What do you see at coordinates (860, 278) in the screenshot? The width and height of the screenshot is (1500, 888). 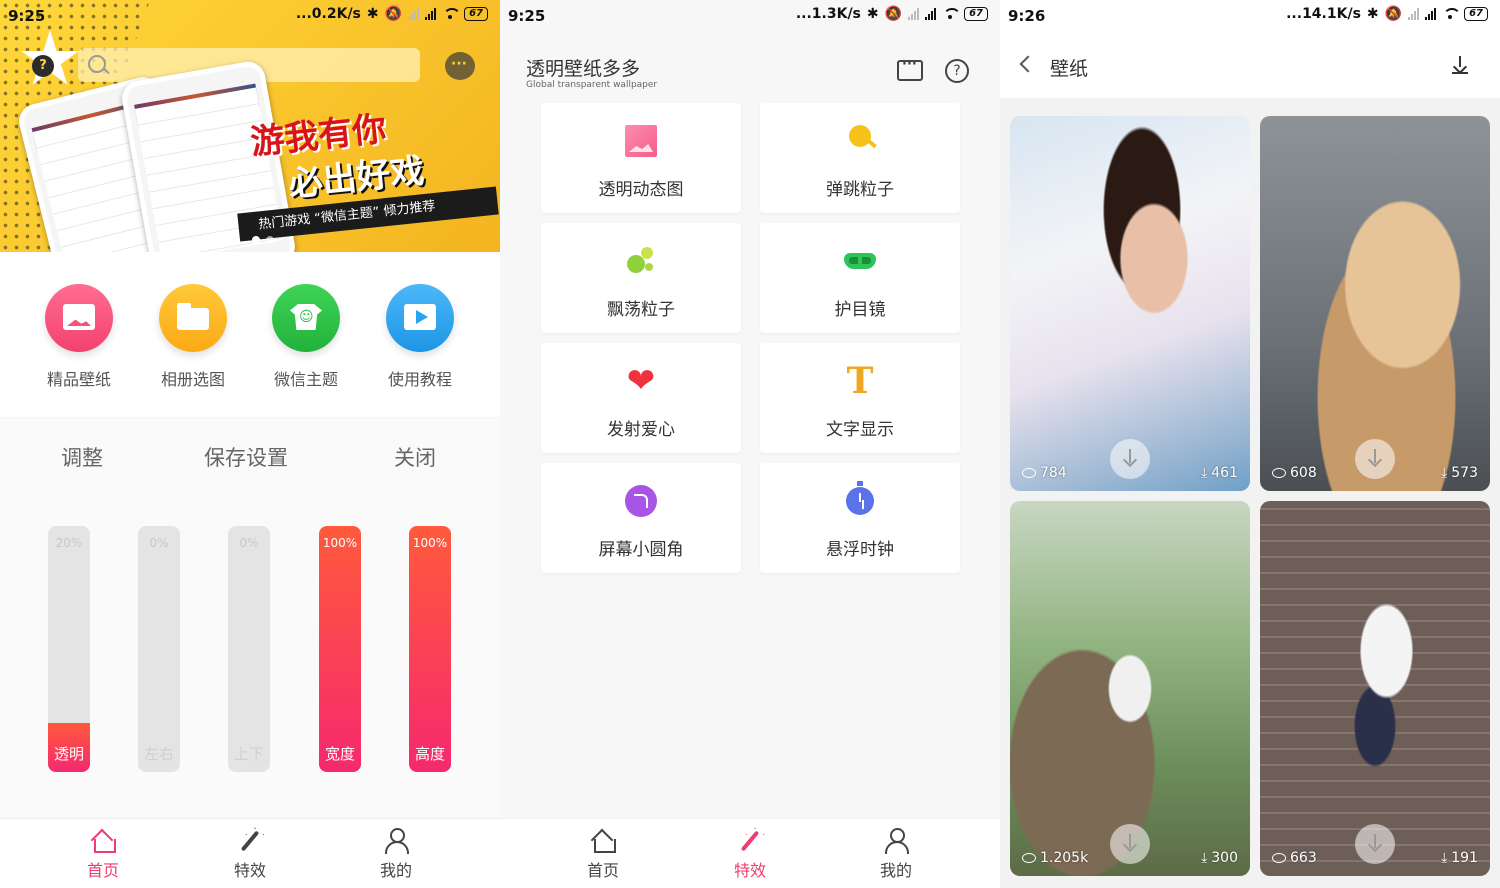 I see `effect-card-goggles: 护目镜` at bounding box center [860, 278].